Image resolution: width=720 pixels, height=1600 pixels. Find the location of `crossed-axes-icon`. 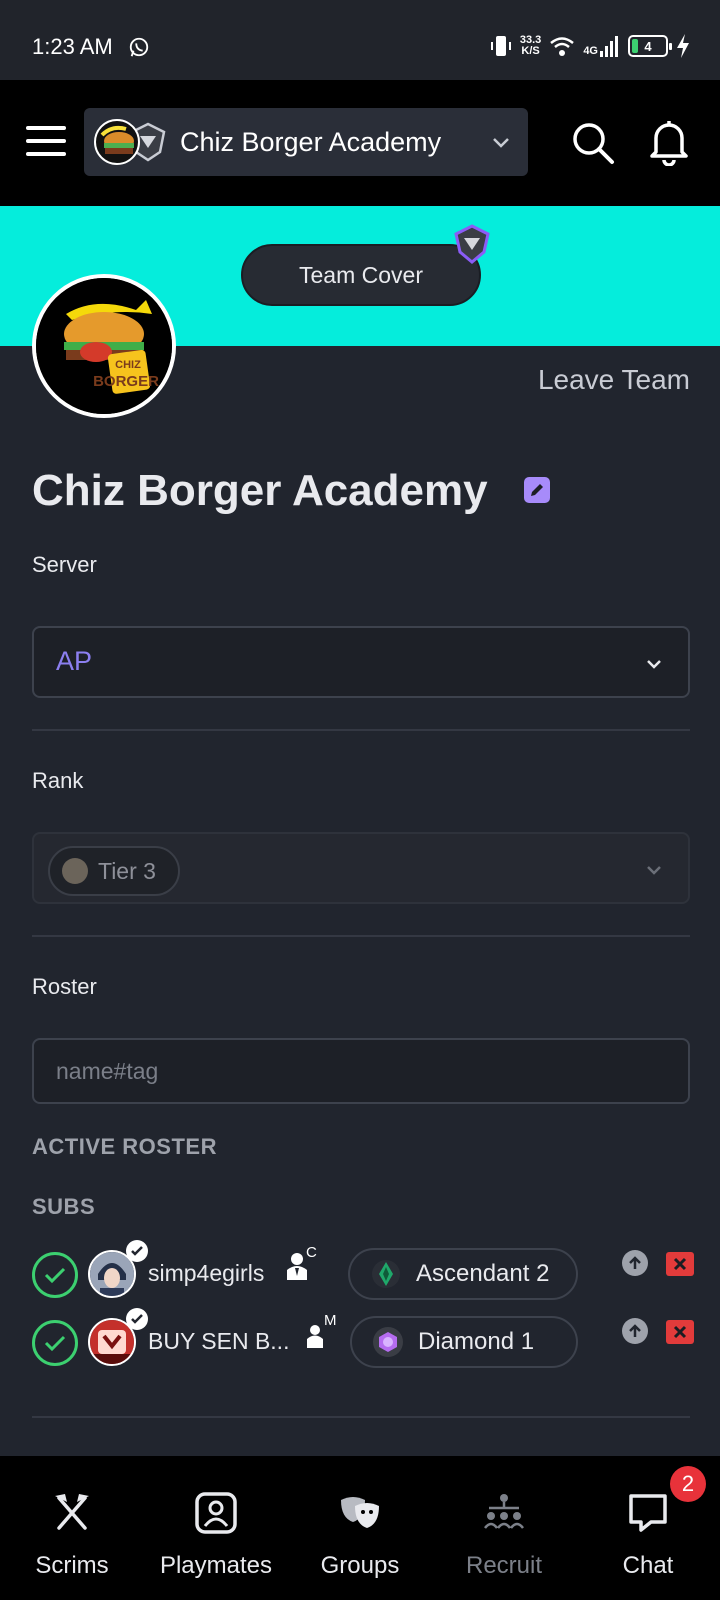

crossed-axes-icon is located at coordinates (72, 1512).